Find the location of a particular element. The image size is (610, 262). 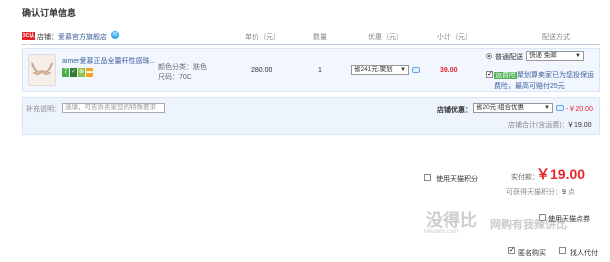

shipping-select: 快递 免邮 ▼ is located at coordinates (555, 56).